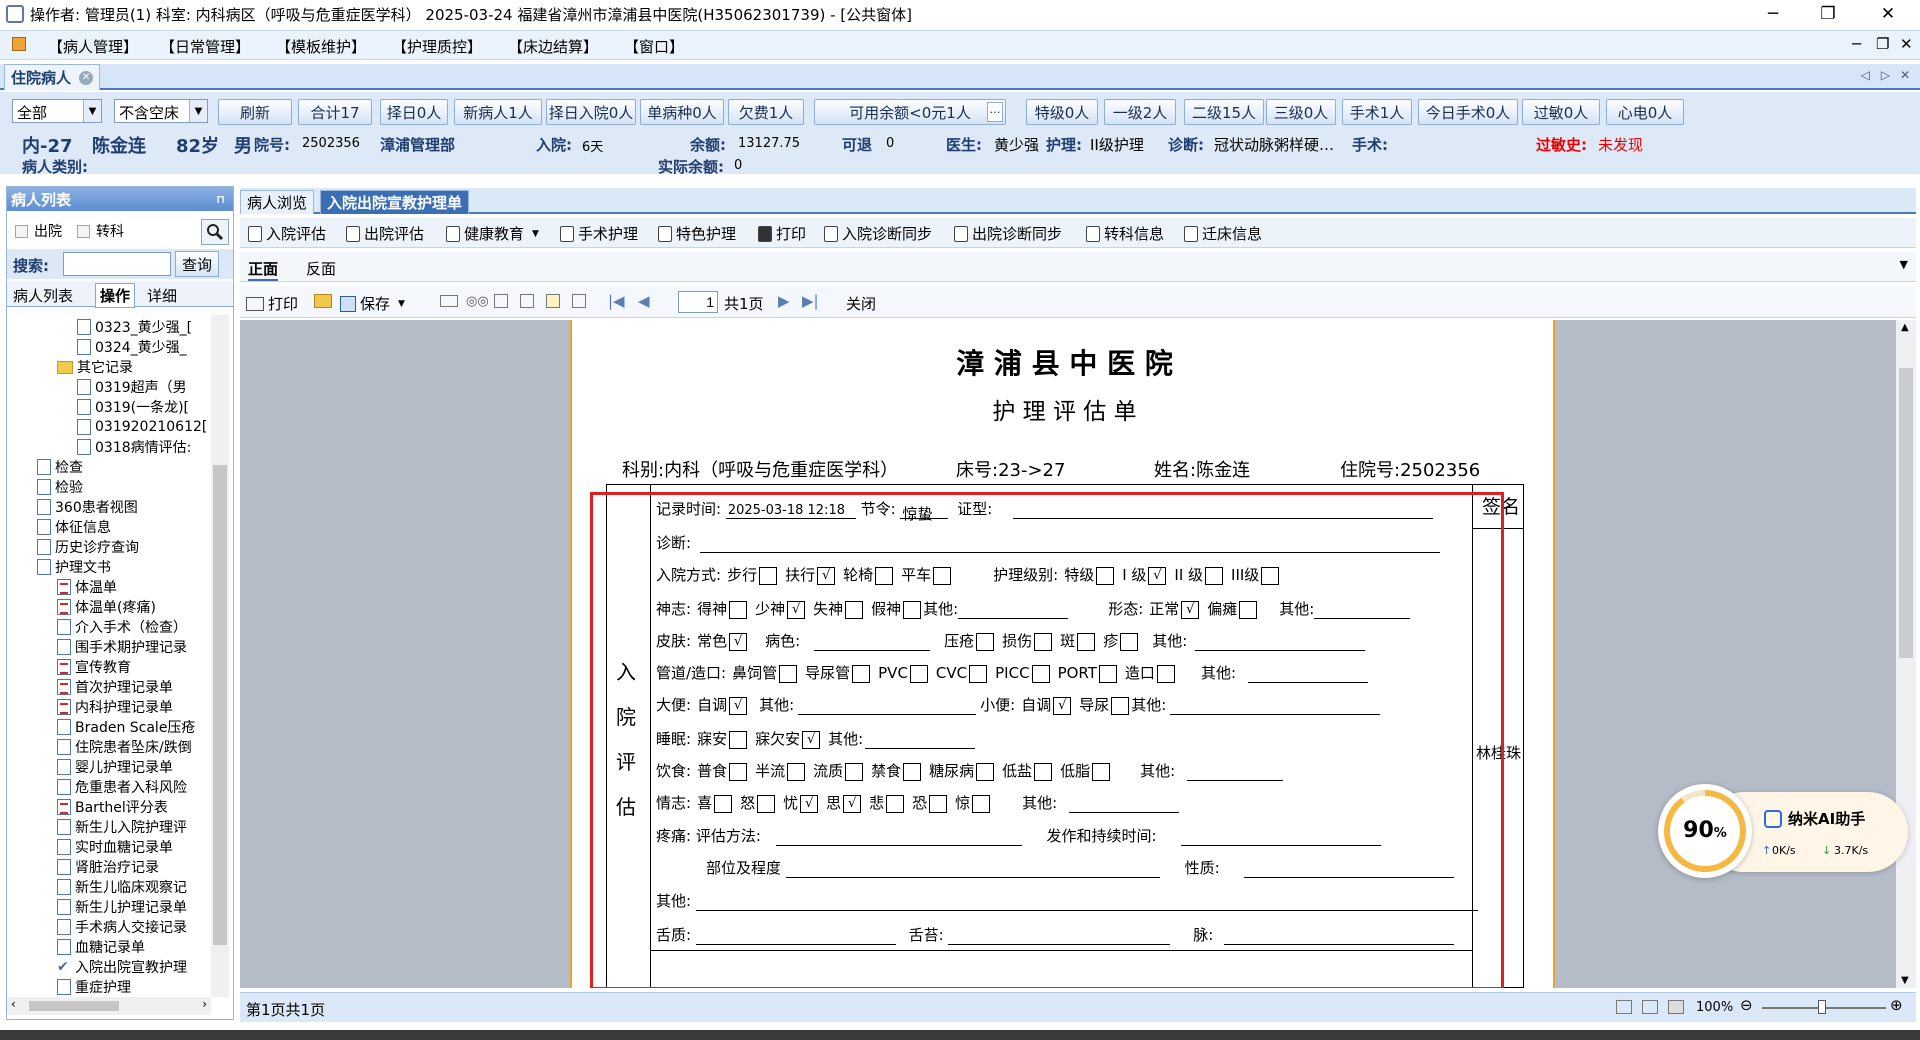  Describe the element at coordinates (697, 233) in the screenshot. I see `special-care-button: 特色护理` at that location.